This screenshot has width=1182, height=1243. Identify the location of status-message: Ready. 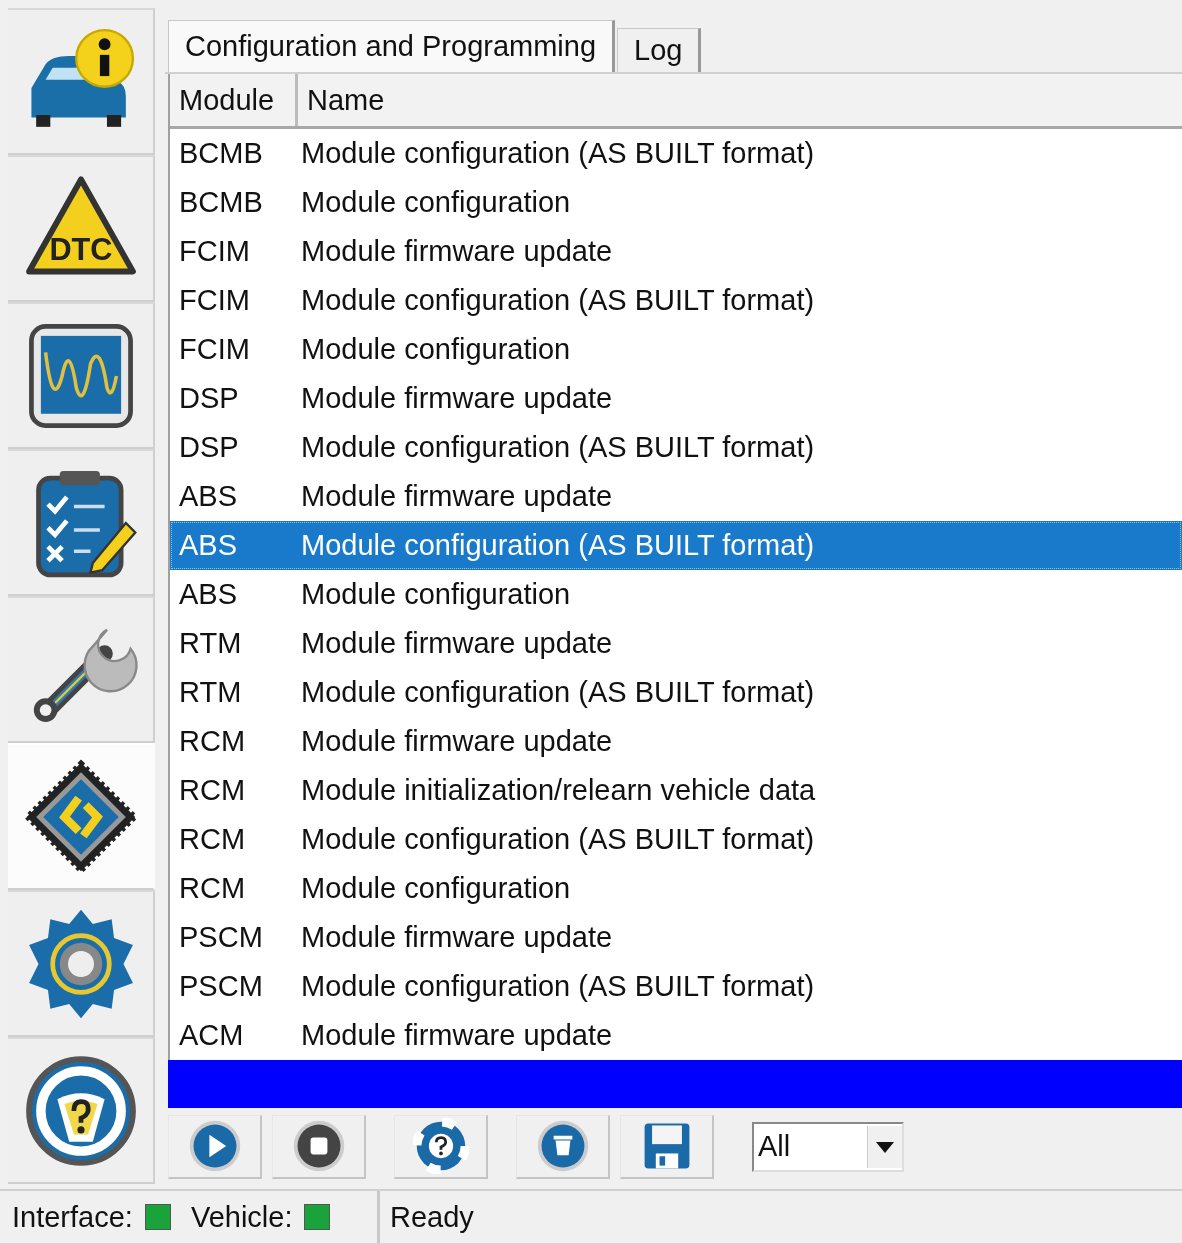
(432, 1217).